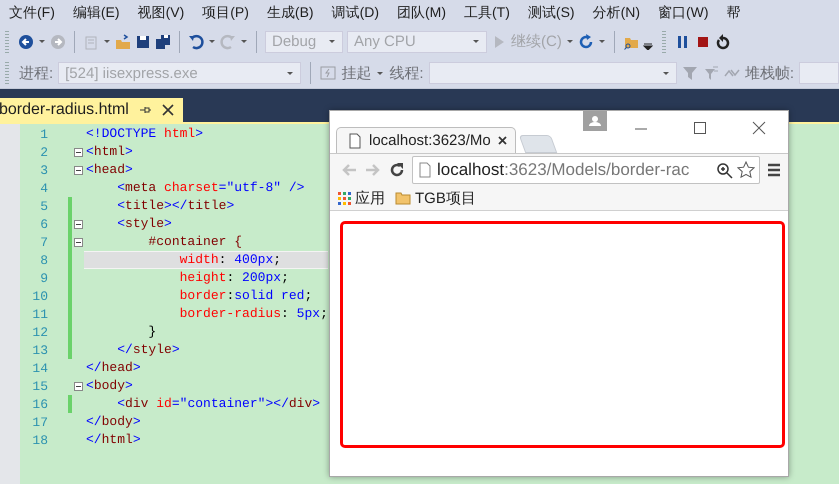 The height and width of the screenshot is (484, 839). What do you see at coordinates (152, 332) in the screenshot?
I see `code-line: }` at bounding box center [152, 332].